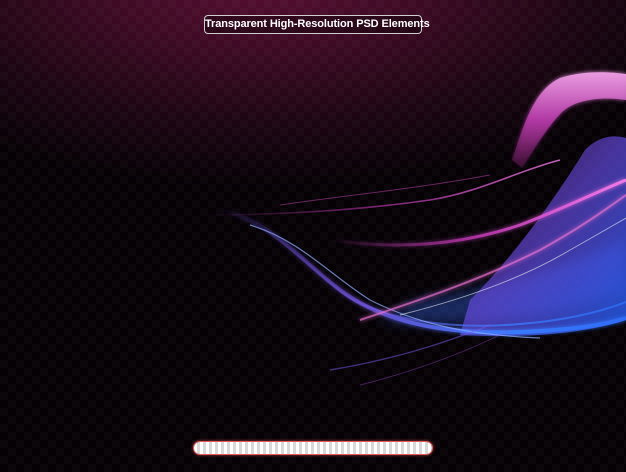 The image size is (626, 472). What do you see at coordinates (317, 24) in the screenshot?
I see `watermark-badge: Transparent High-Resolution PSD Elements` at bounding box center [317, 24].